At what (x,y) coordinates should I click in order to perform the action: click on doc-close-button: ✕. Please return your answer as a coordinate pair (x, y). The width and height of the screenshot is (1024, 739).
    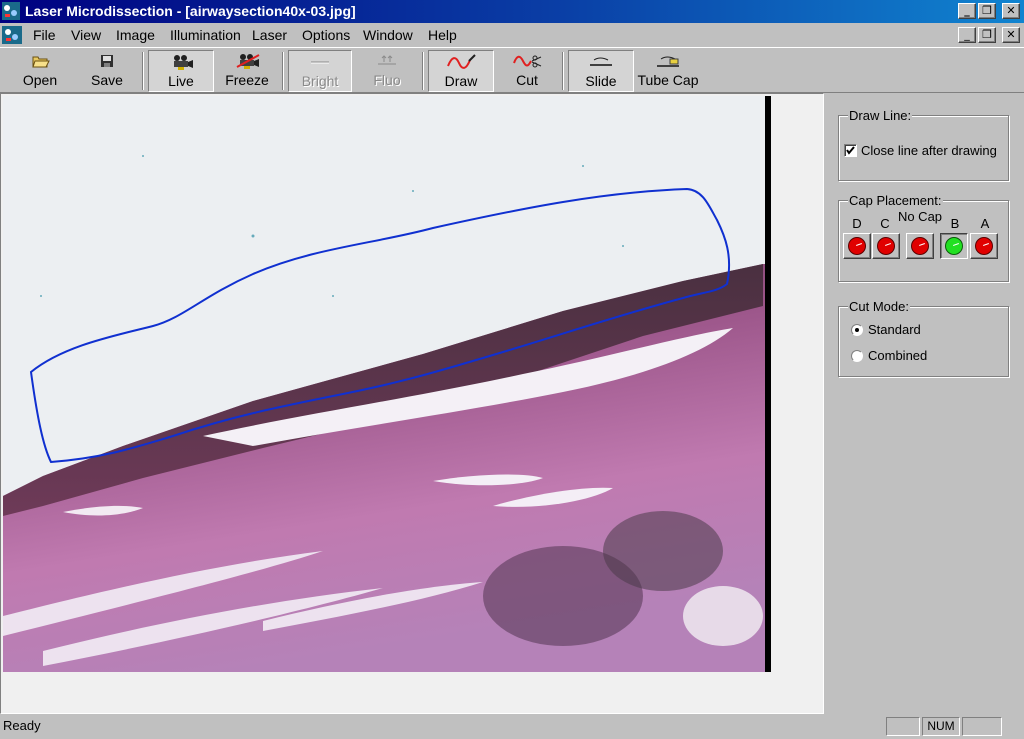
    Looking at the image, I should click on (1011, 35).